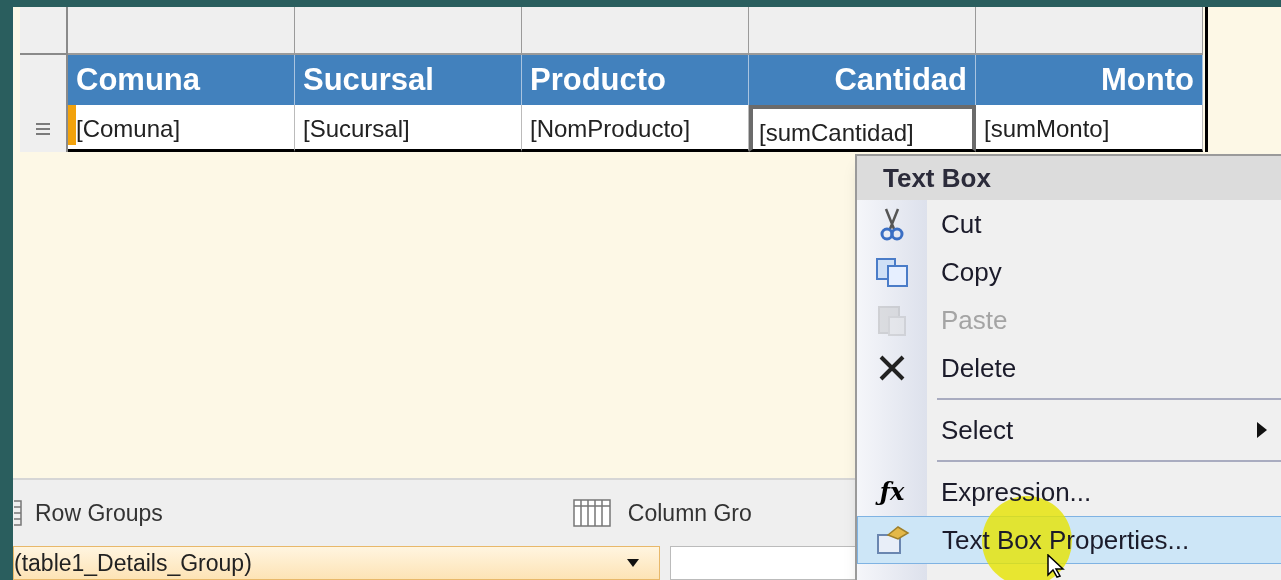  I want to click on table-cell: [sumMonto], so click(1089, 128).